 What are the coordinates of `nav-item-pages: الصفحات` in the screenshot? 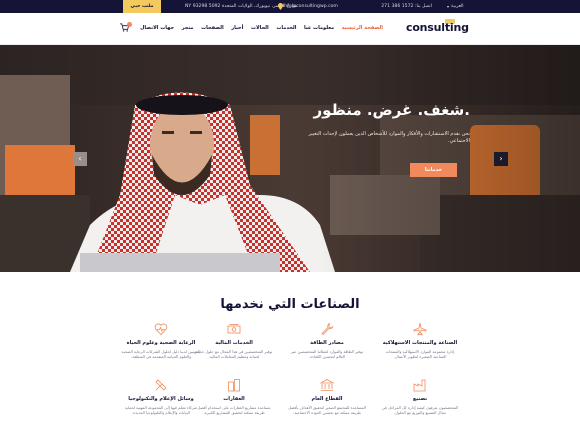 It's located at (212, 28).